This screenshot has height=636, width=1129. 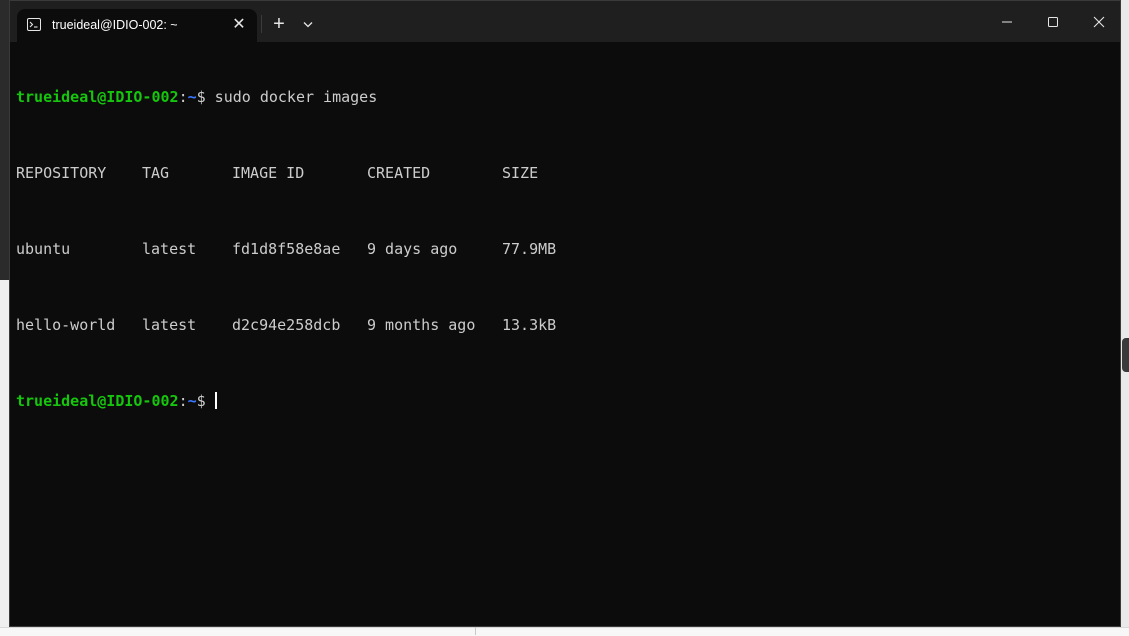 What do you see at coordinates (561, 401) in the screenshot?
I see `prompt-line: trueideal@IDIO-002:~$` at bounding box center [561, 401].